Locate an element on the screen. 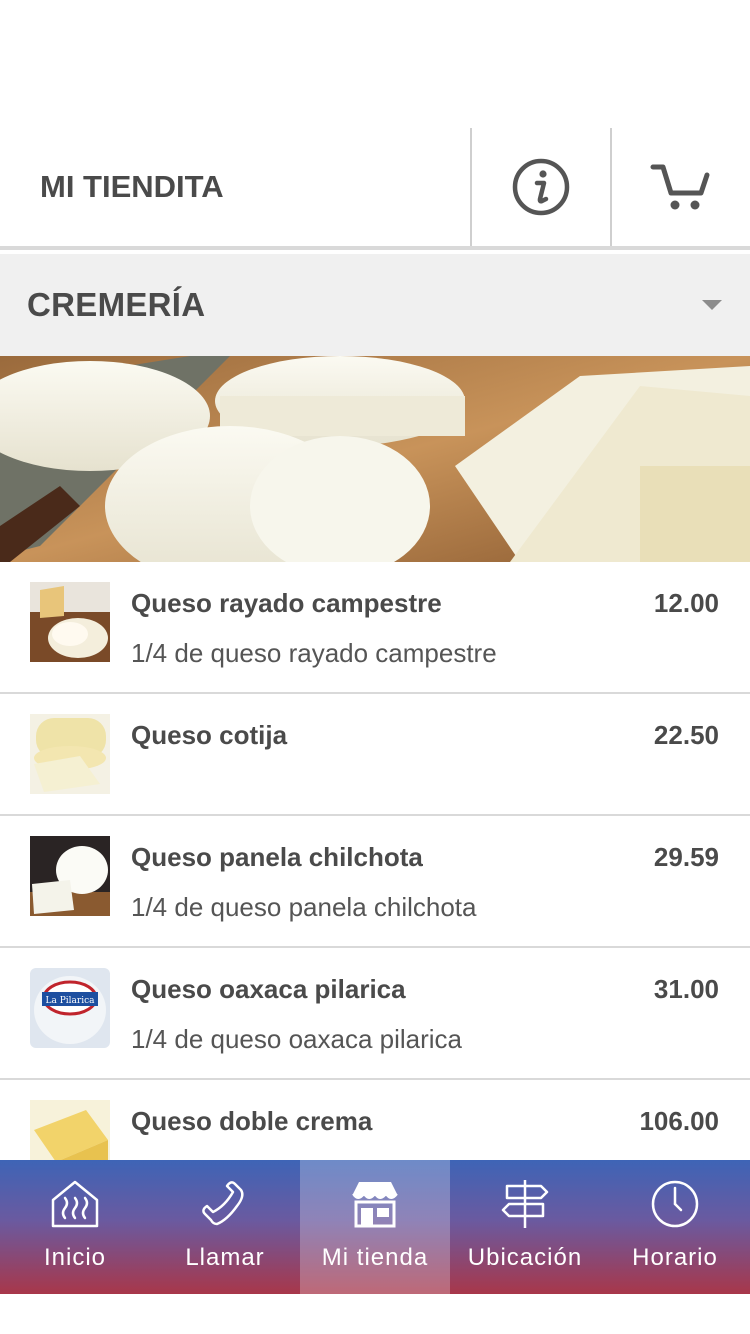 This screenshot has height=1334, width=750. product-name: Queso doble crema is located at coordinates (252, 1121).